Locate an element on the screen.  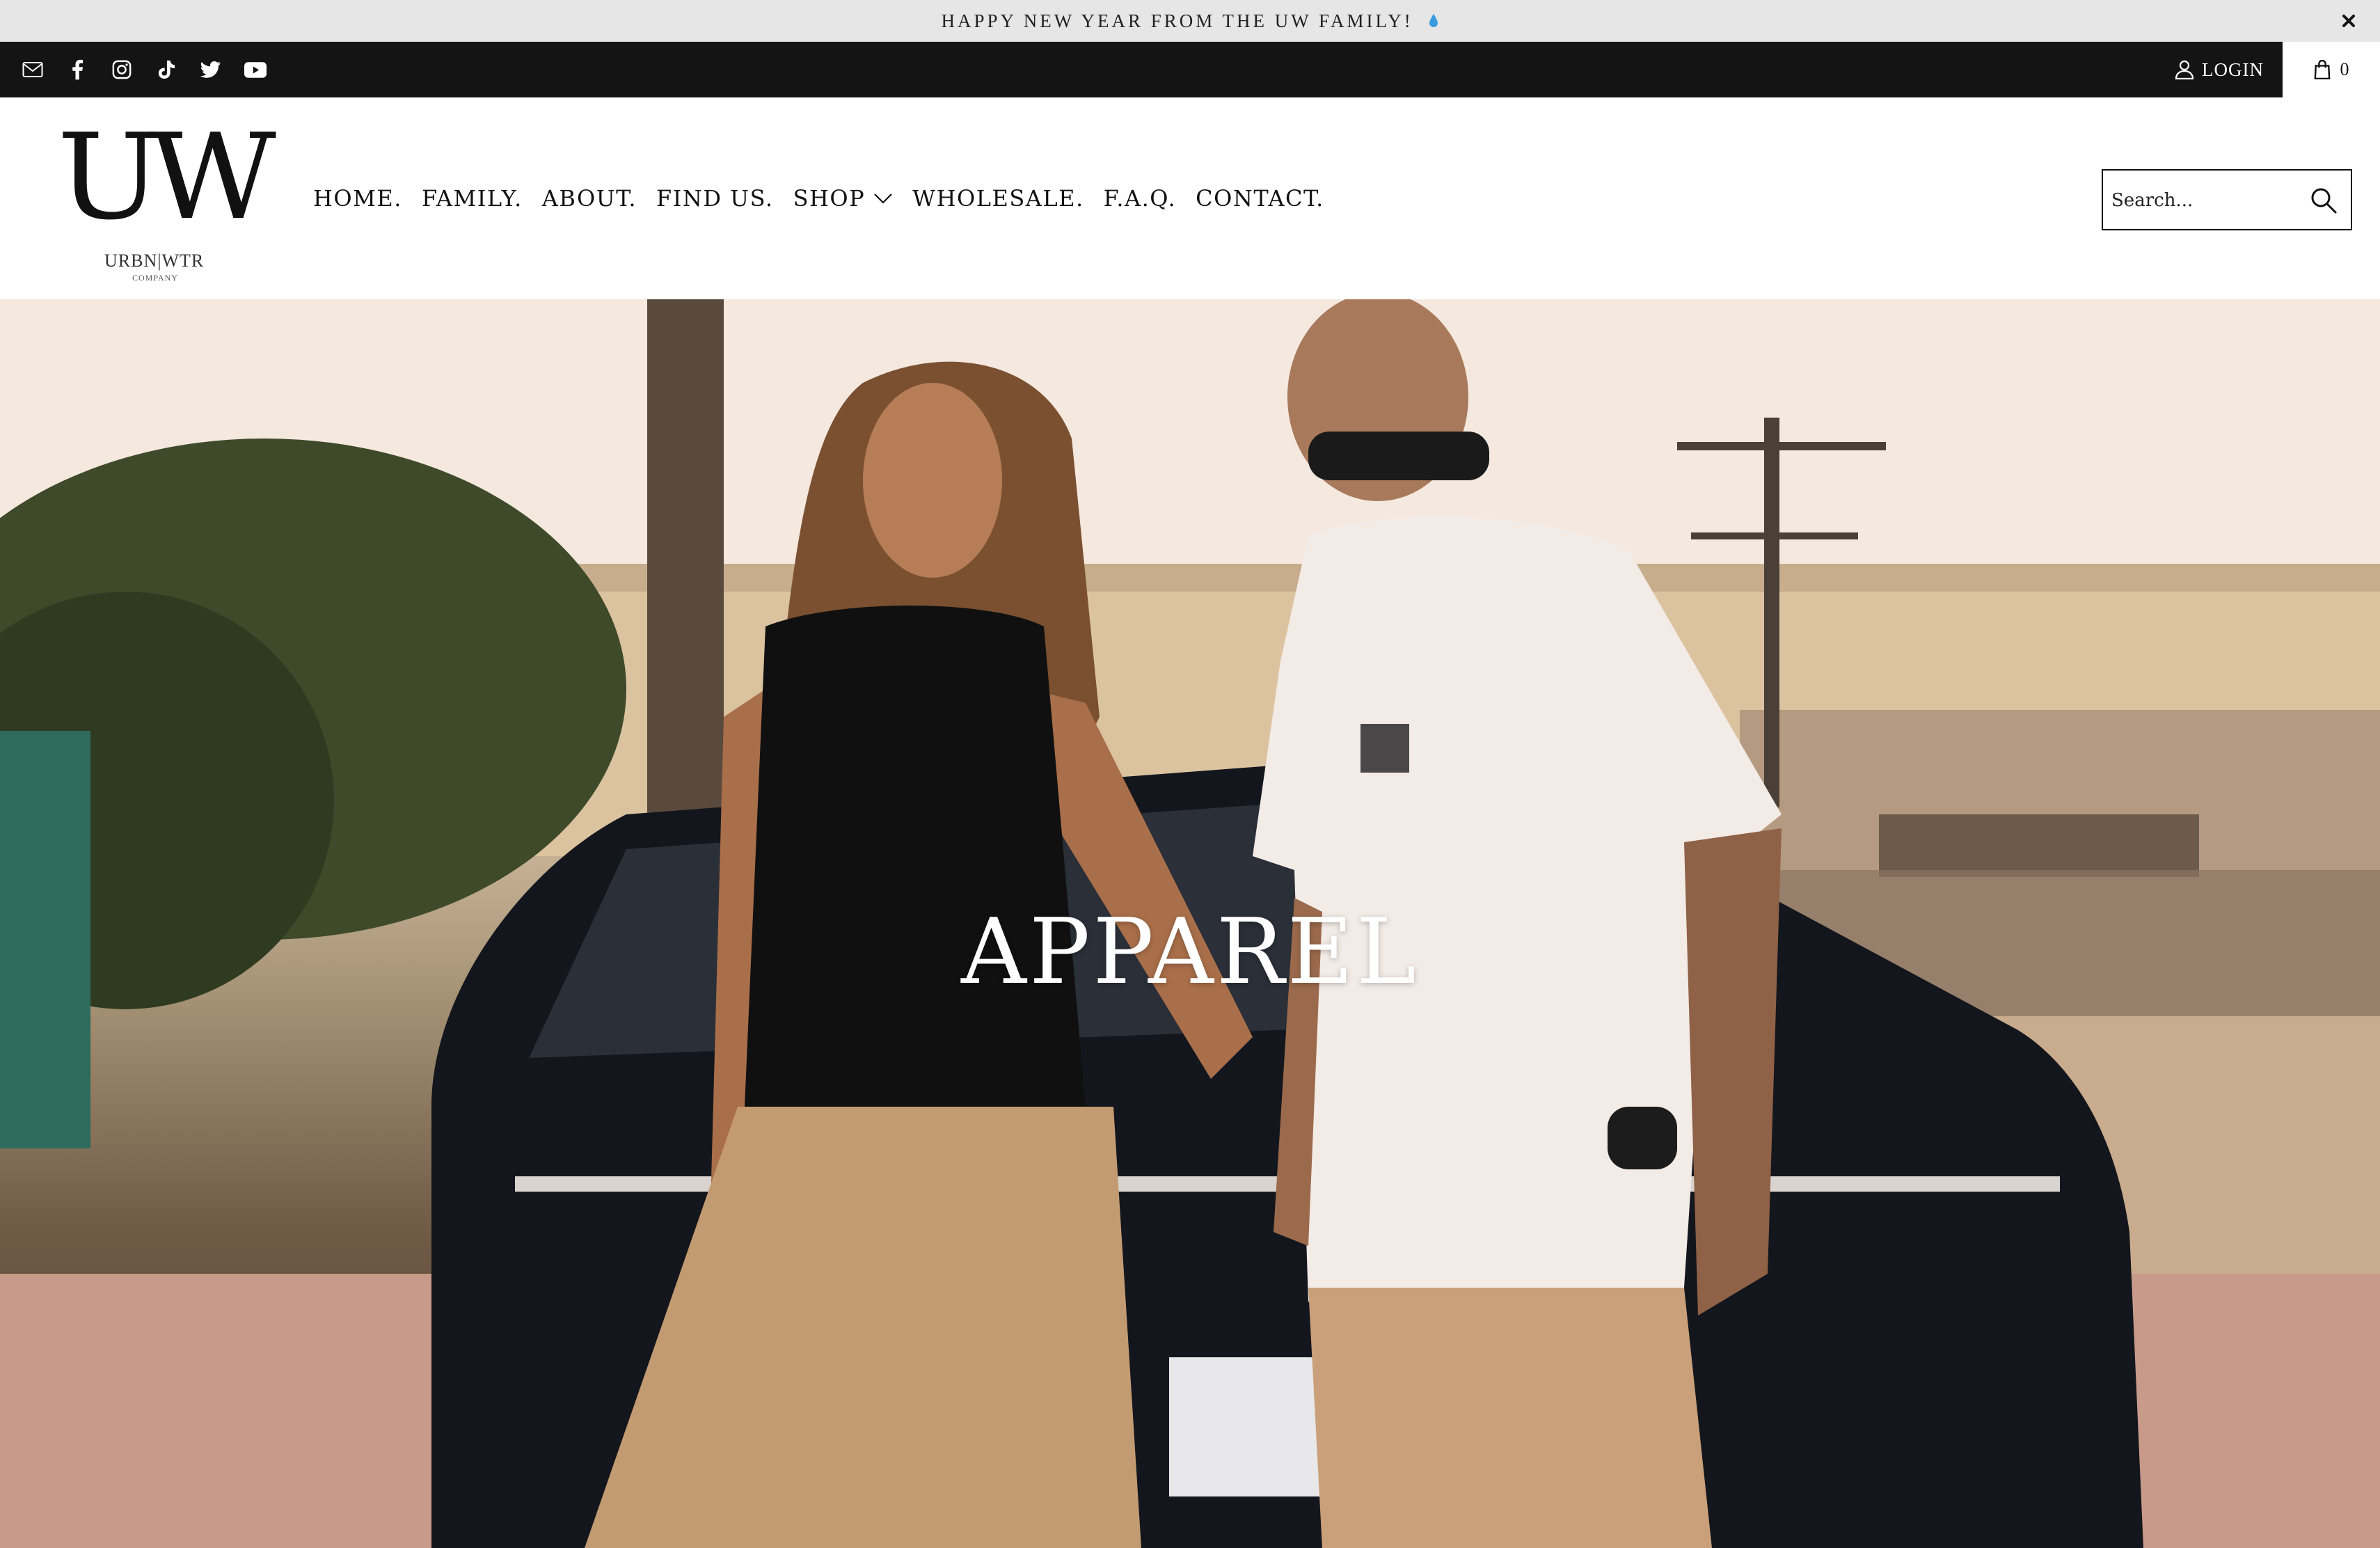
logo: UW URBN|WTR COMPANY is located at coordinates (166, 200).